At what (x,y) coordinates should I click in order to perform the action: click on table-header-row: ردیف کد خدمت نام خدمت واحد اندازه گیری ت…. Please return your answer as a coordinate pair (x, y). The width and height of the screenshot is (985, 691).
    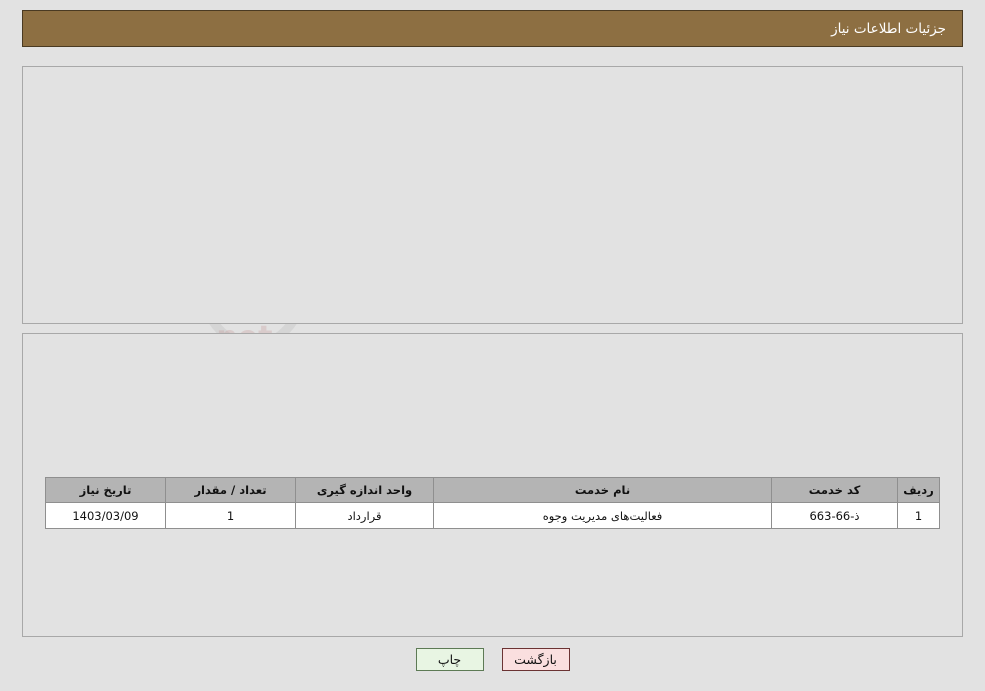
    Looking at the image, I should click on (492, 490).